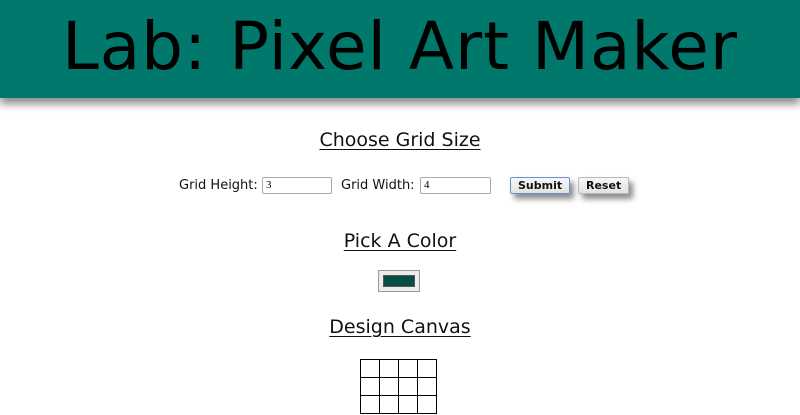  What do you see at coordinates (400, 241) in the screenshot?
I see `pick-color-heading: Pick A Color` at bounding box center [400, 241].